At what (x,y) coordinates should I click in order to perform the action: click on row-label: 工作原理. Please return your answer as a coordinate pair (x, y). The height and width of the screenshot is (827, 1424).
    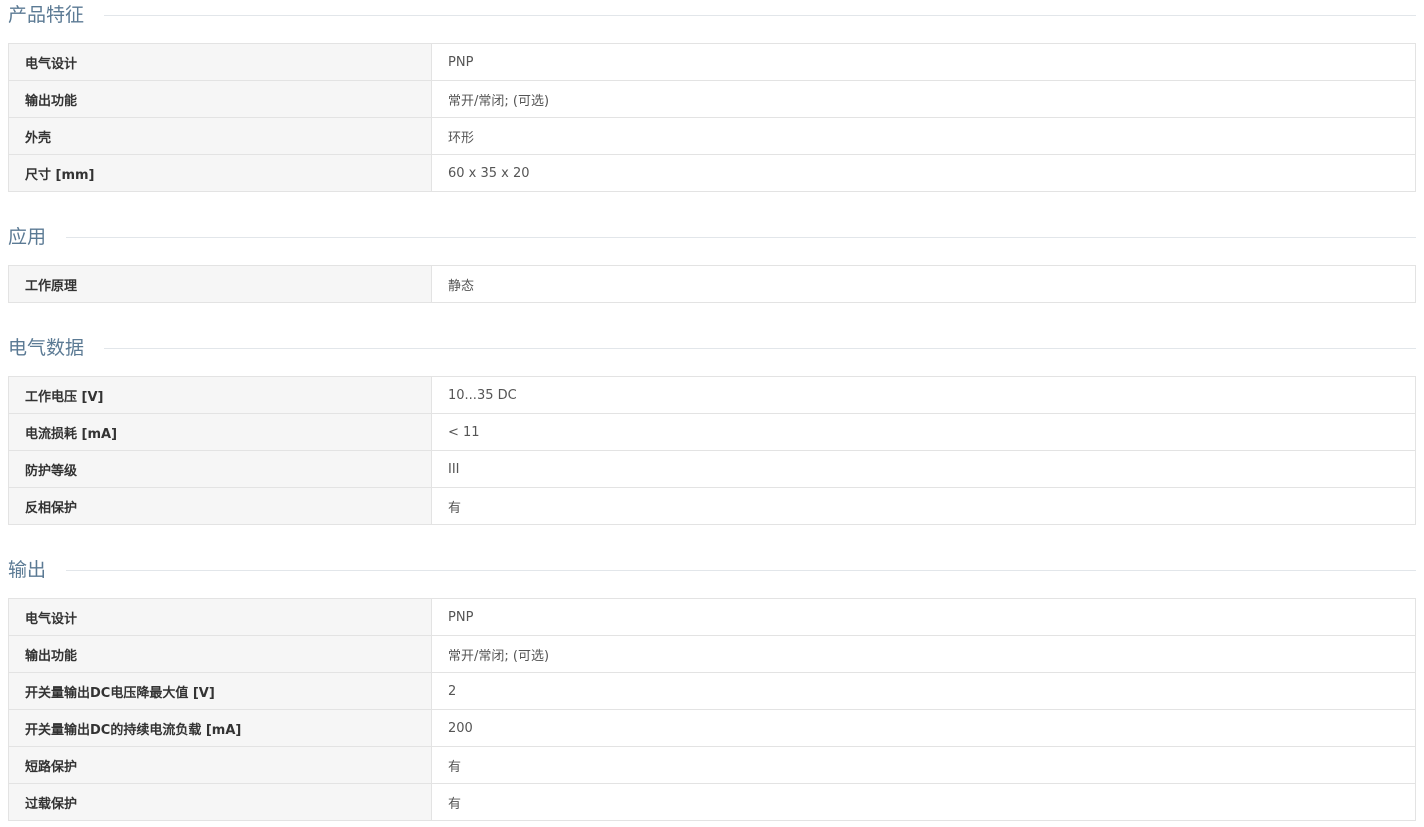
    Looking at the image, I should click on (220, 284).